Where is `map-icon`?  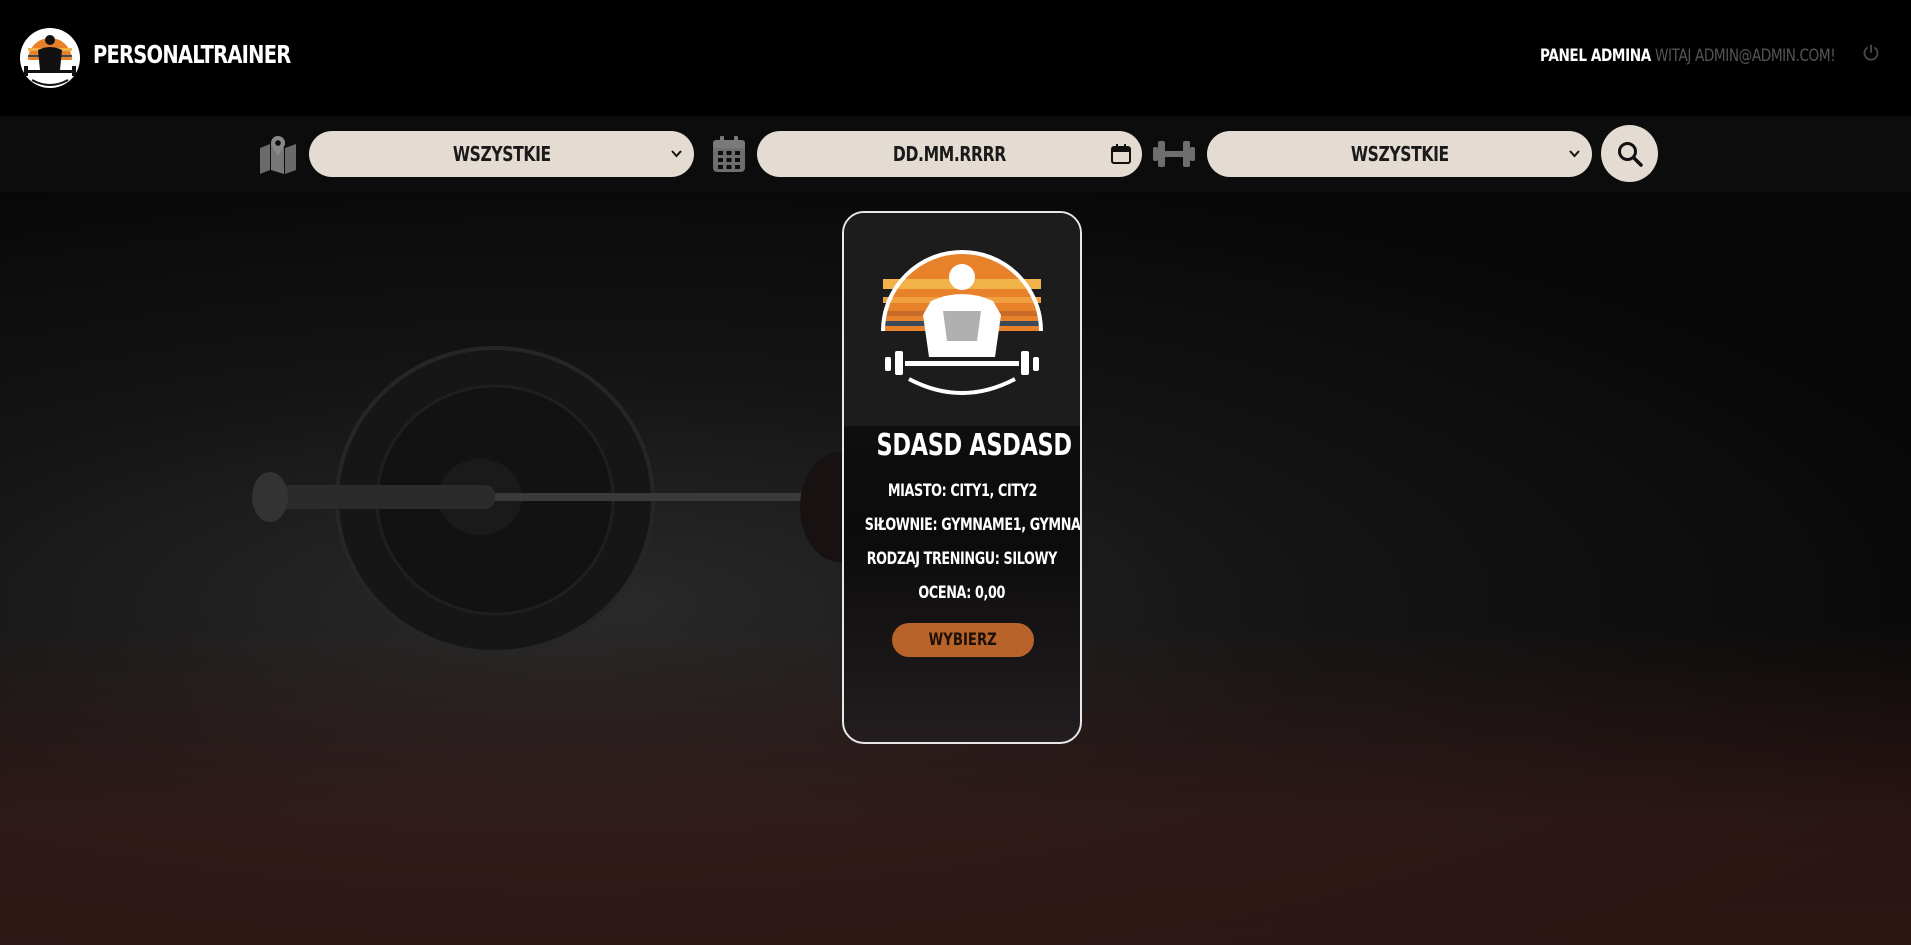
map-icon is located at coordinates (278, 154).